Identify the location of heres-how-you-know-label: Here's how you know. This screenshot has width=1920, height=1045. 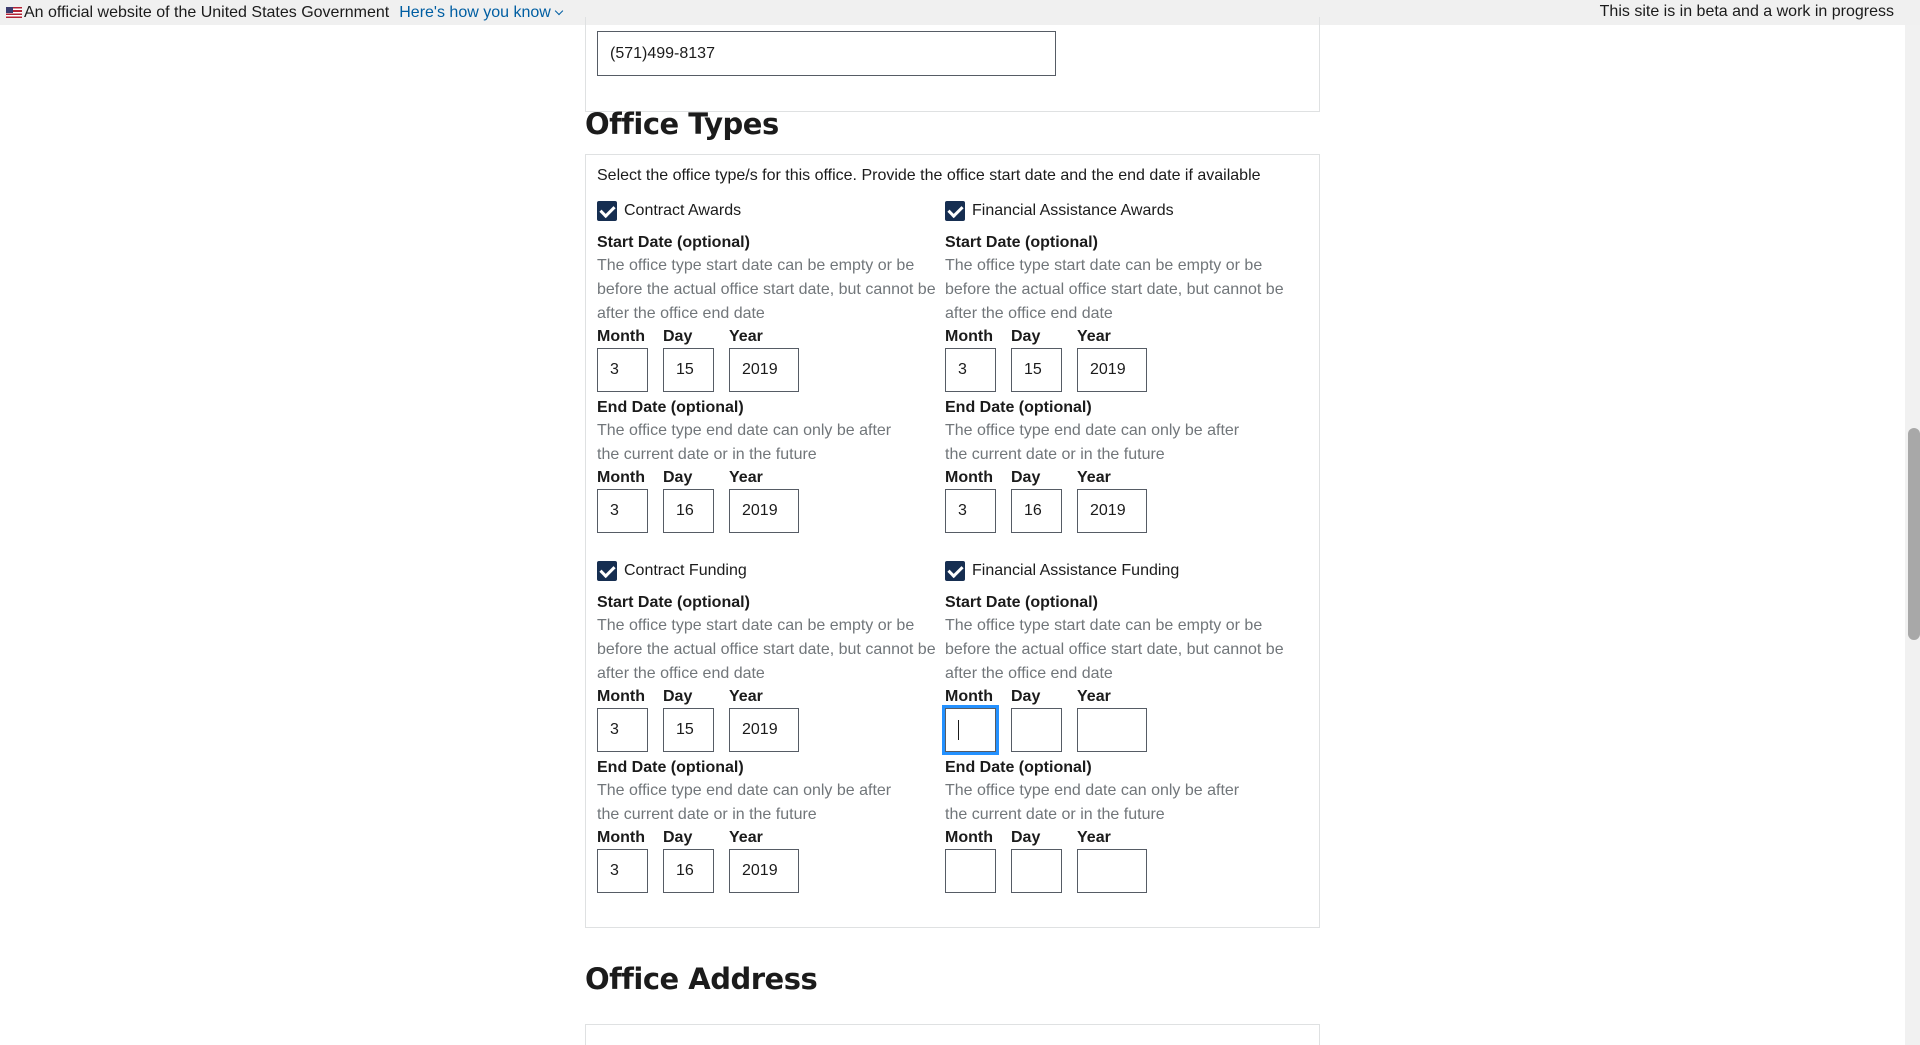
(475, 12).